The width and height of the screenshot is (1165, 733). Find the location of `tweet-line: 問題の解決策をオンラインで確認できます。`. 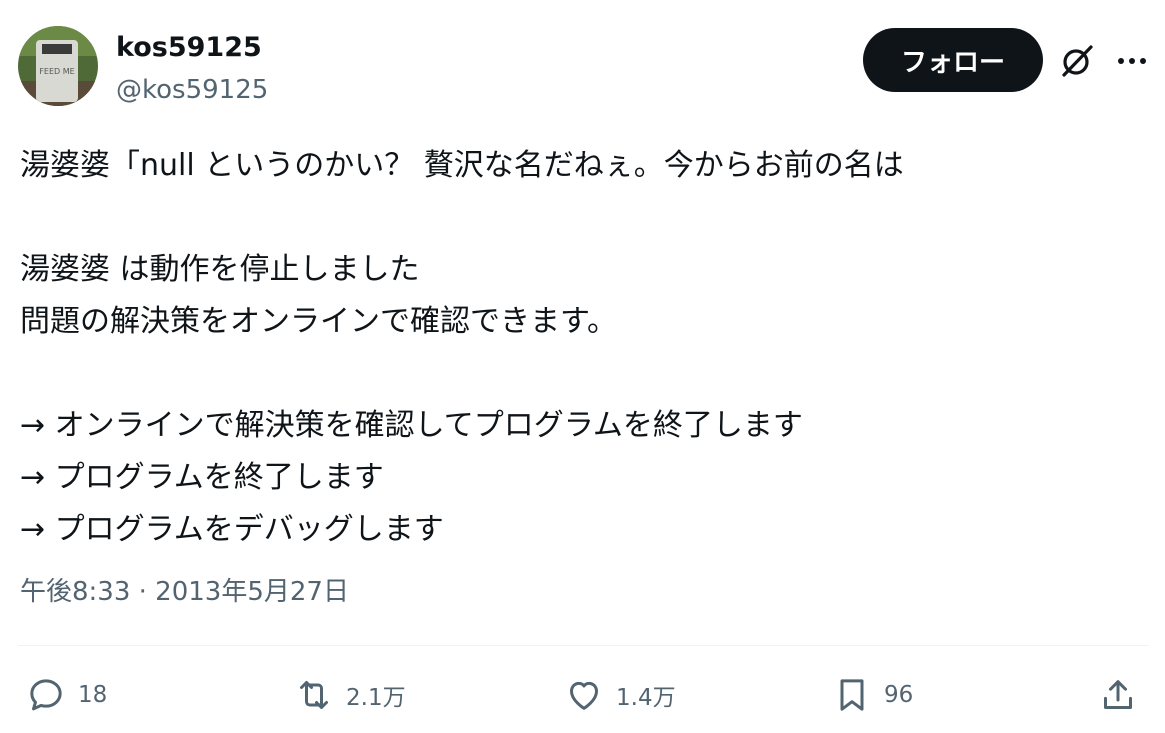

tweet-line: 問題の解決策をオンラインで確認できます。 is located at coordinates (318, 321).